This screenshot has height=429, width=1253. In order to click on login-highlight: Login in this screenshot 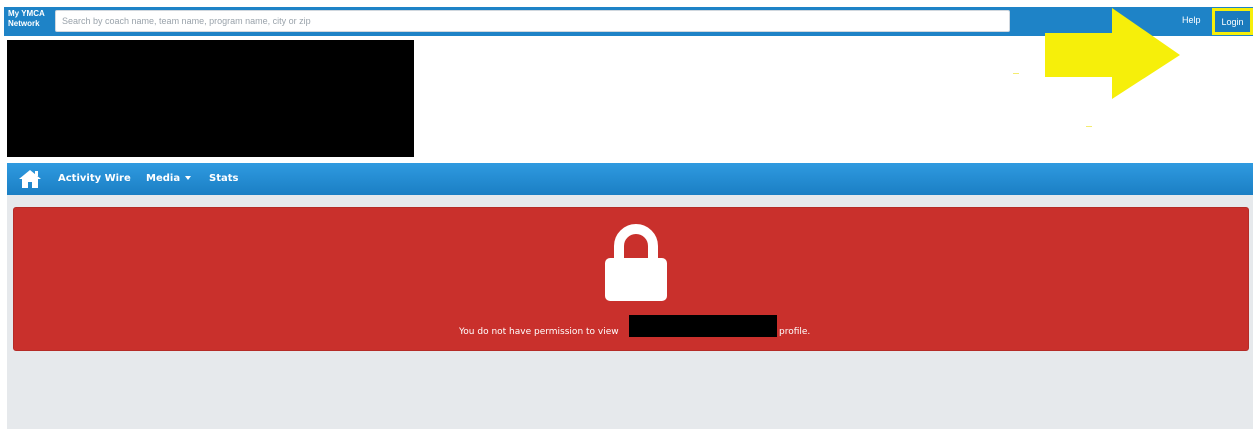, I will do `click(1232, 21)`.